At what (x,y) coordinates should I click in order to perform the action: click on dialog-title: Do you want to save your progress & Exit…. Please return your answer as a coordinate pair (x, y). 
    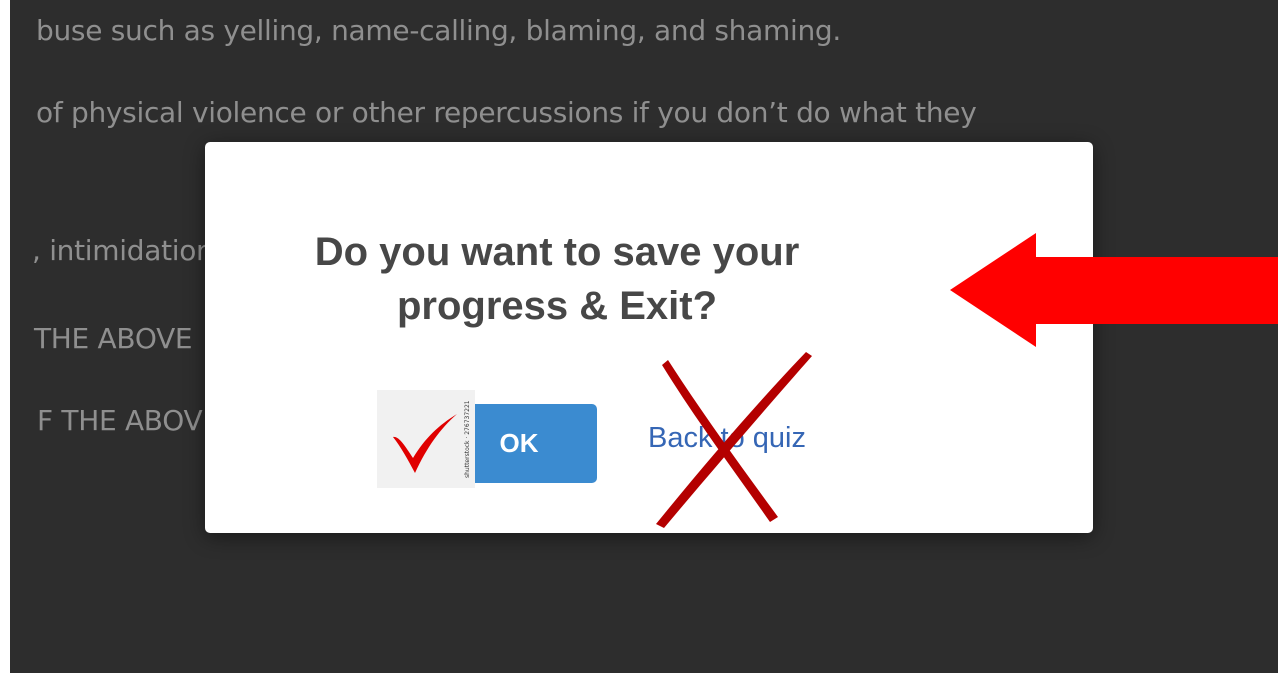
    Looking at the image, I should click on (557, 279).